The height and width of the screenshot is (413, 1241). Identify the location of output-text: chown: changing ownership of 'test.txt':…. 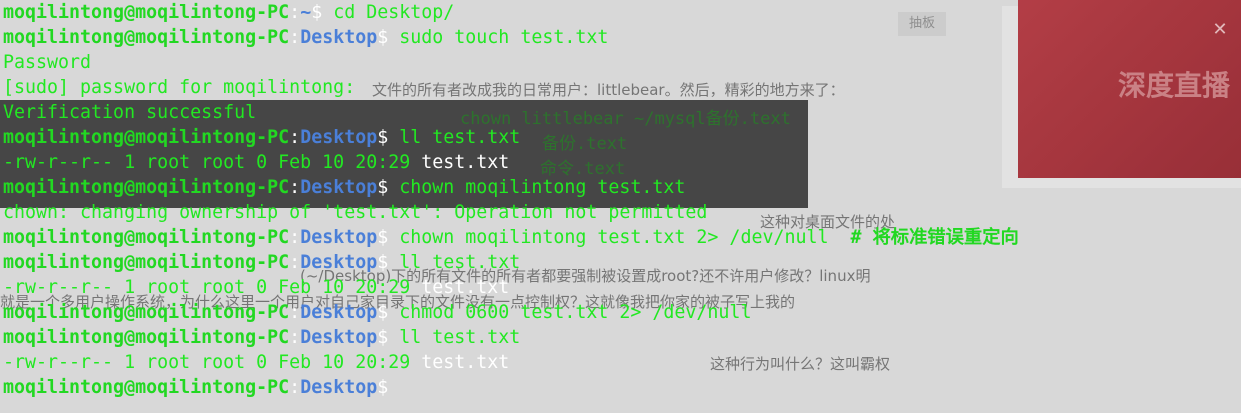
(355, 212).